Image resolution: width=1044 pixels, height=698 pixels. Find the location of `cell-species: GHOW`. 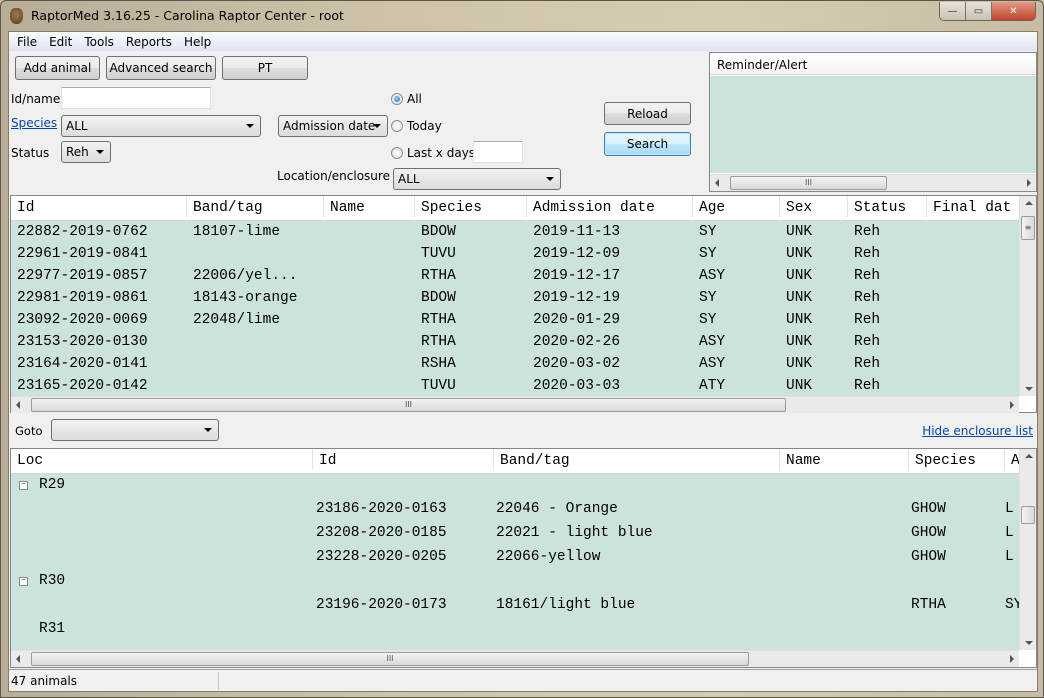

cell-species: GHOW is located at coordinates (928, 533).